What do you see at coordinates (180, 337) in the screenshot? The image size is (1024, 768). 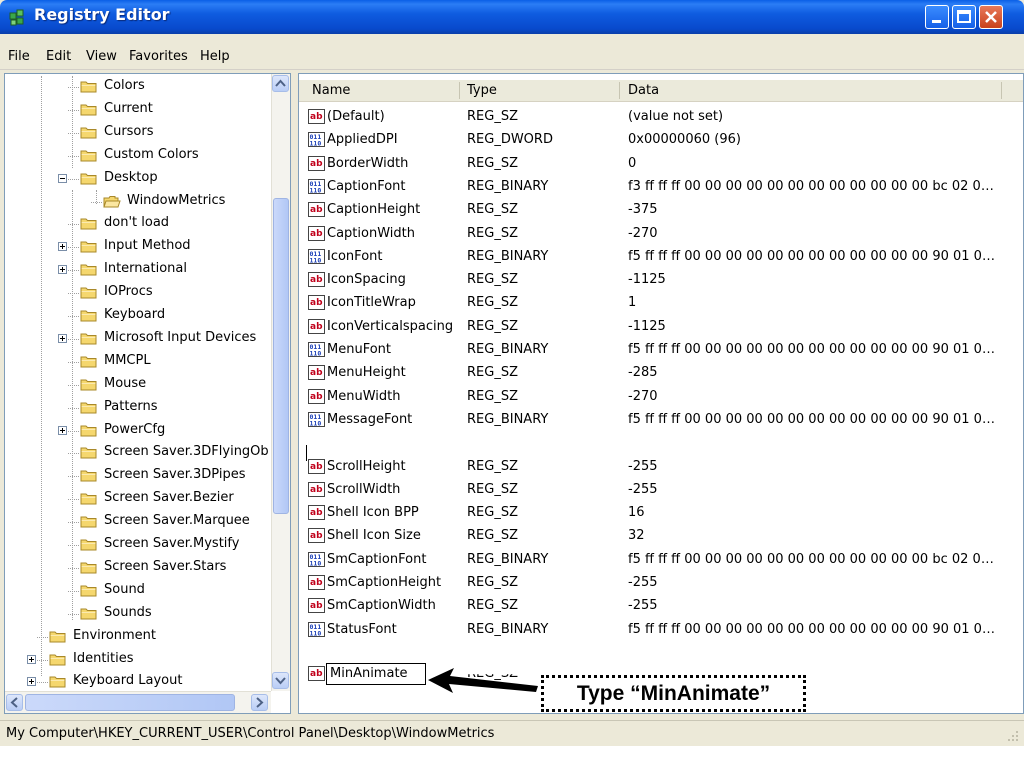 I see `tree-item-label: Microsoft Input Devices` at bounding box center [180, 337].